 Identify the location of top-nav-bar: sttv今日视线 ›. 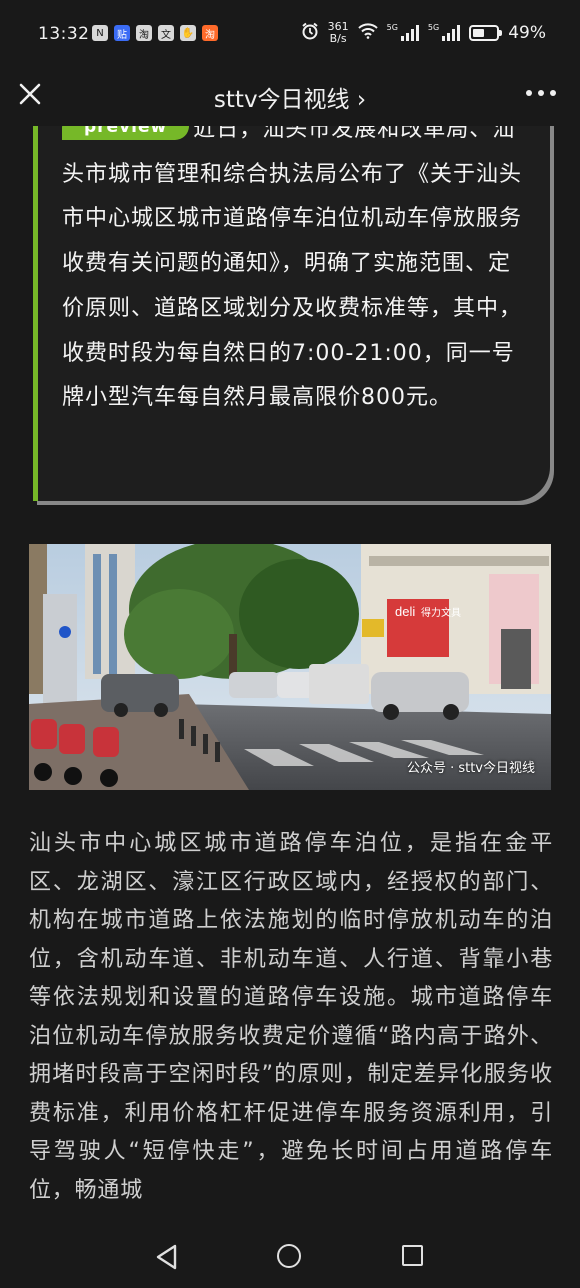
(290, 97).